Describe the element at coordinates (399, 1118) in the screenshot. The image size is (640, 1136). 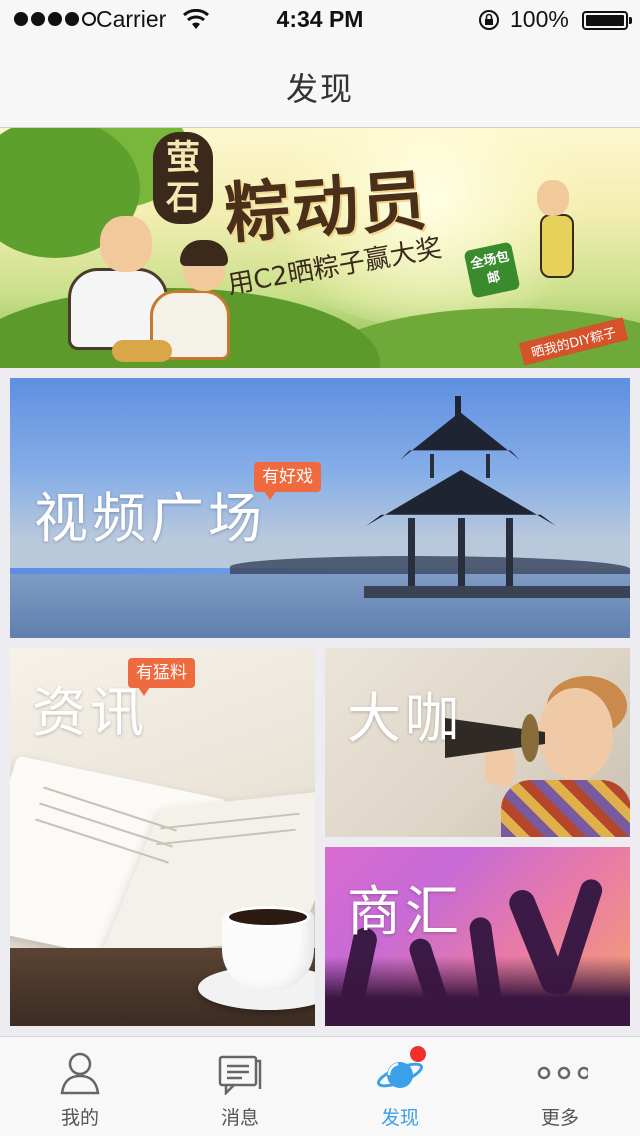
I see `tab-discover-label: 发现` at that location.